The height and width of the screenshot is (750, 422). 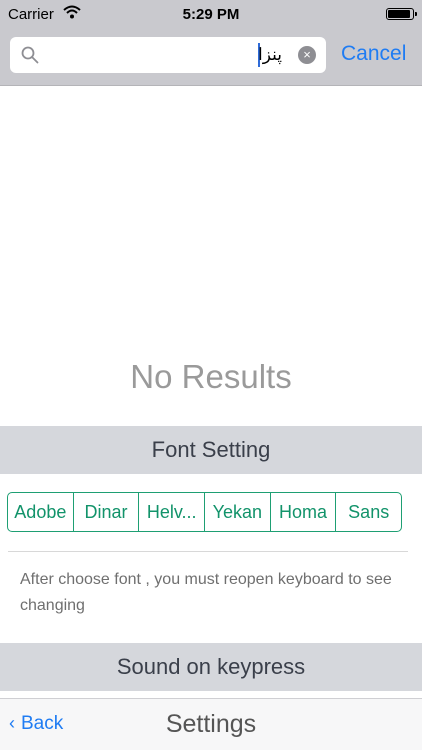 What do you see at coordinates (208, 551) in the screenshot?
I see `divider` at bounding box center [208, 551].